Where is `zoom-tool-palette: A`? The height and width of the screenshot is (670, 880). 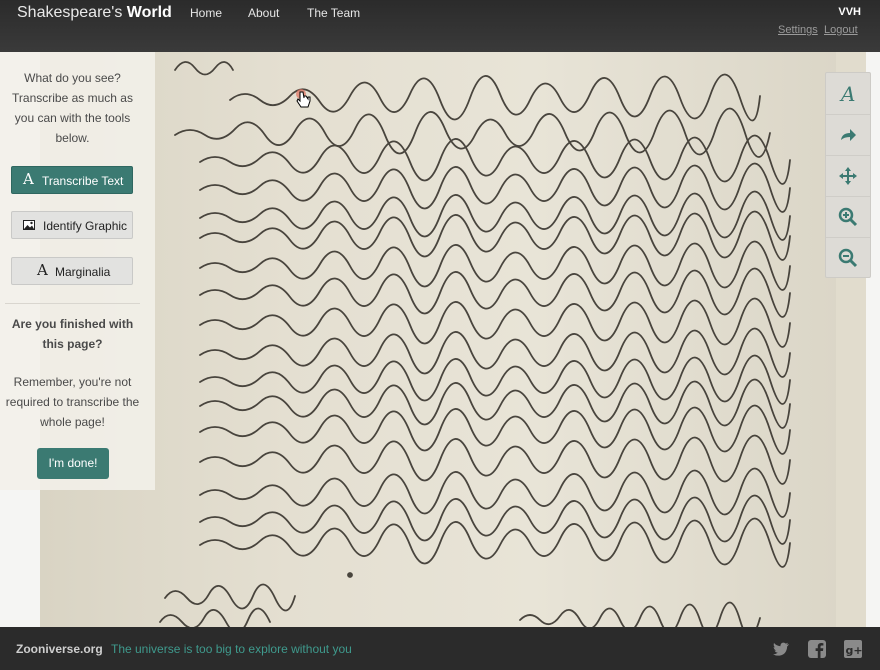
zoom-tool-palette: A is located at coordinates (848, 175).